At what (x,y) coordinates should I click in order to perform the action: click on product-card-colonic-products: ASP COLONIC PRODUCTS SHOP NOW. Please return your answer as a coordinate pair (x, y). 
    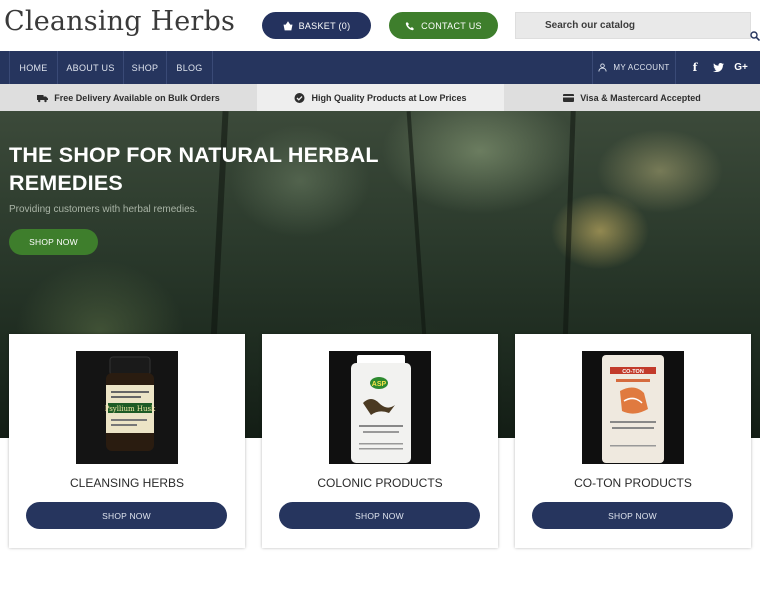
    Looking at the image, I should click on (380, 441).